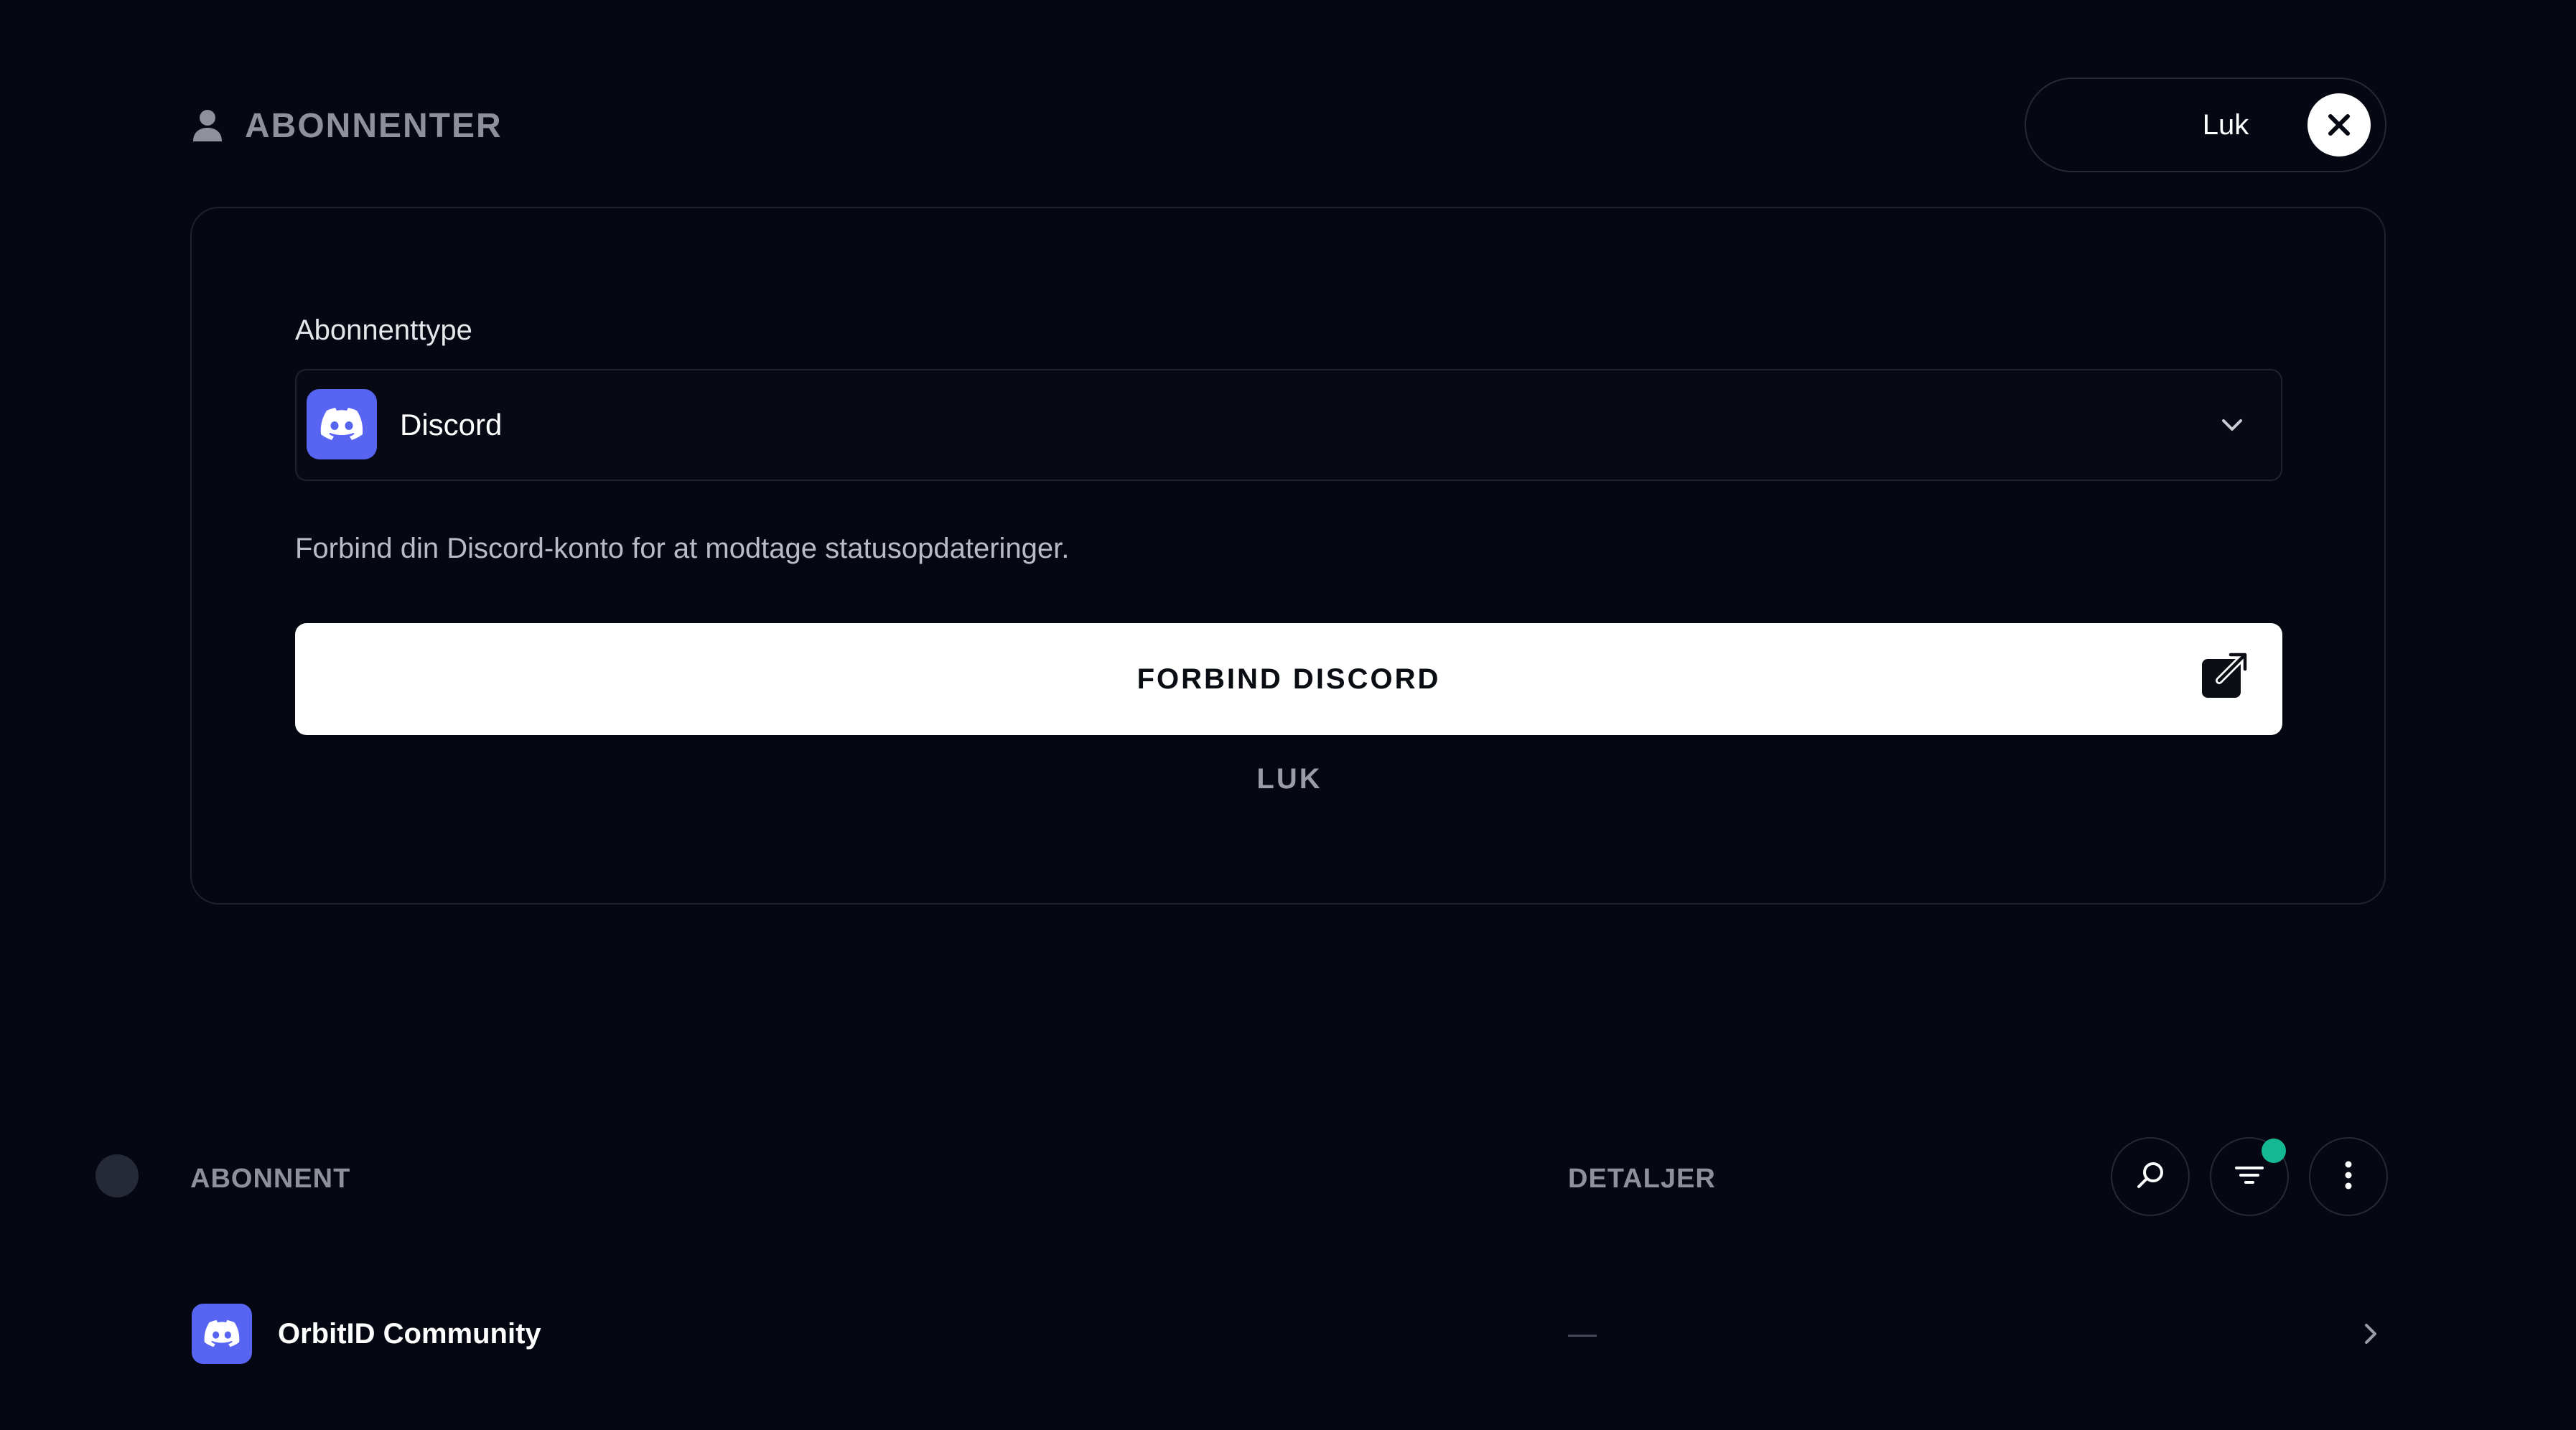  I want to click on subscriber-type-select: Discord, so click(1288, 425).